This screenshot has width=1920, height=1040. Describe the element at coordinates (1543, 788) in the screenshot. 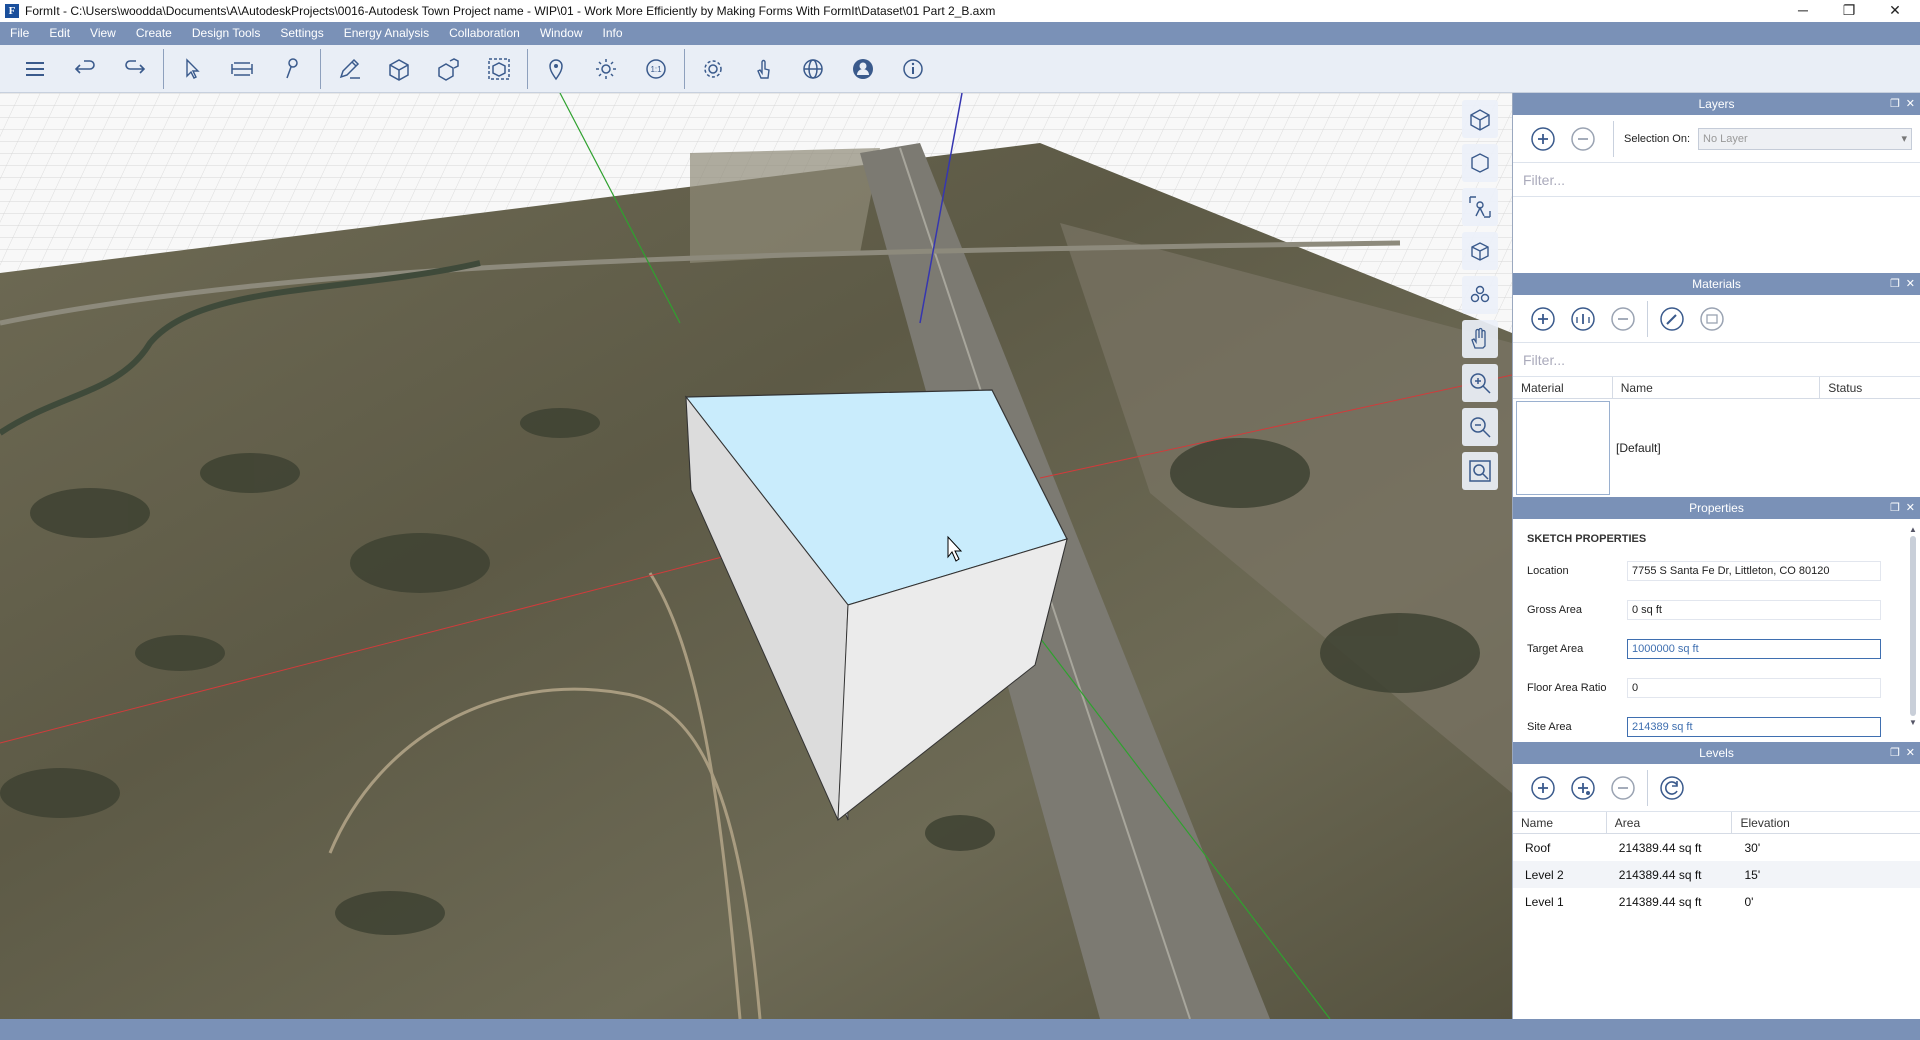

I see `add-level-icon` at that location.